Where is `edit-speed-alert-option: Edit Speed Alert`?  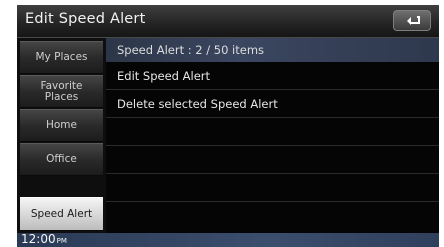
edit-speed-alert-option: Edit Speed Alert is located at coordinates (272, 76).